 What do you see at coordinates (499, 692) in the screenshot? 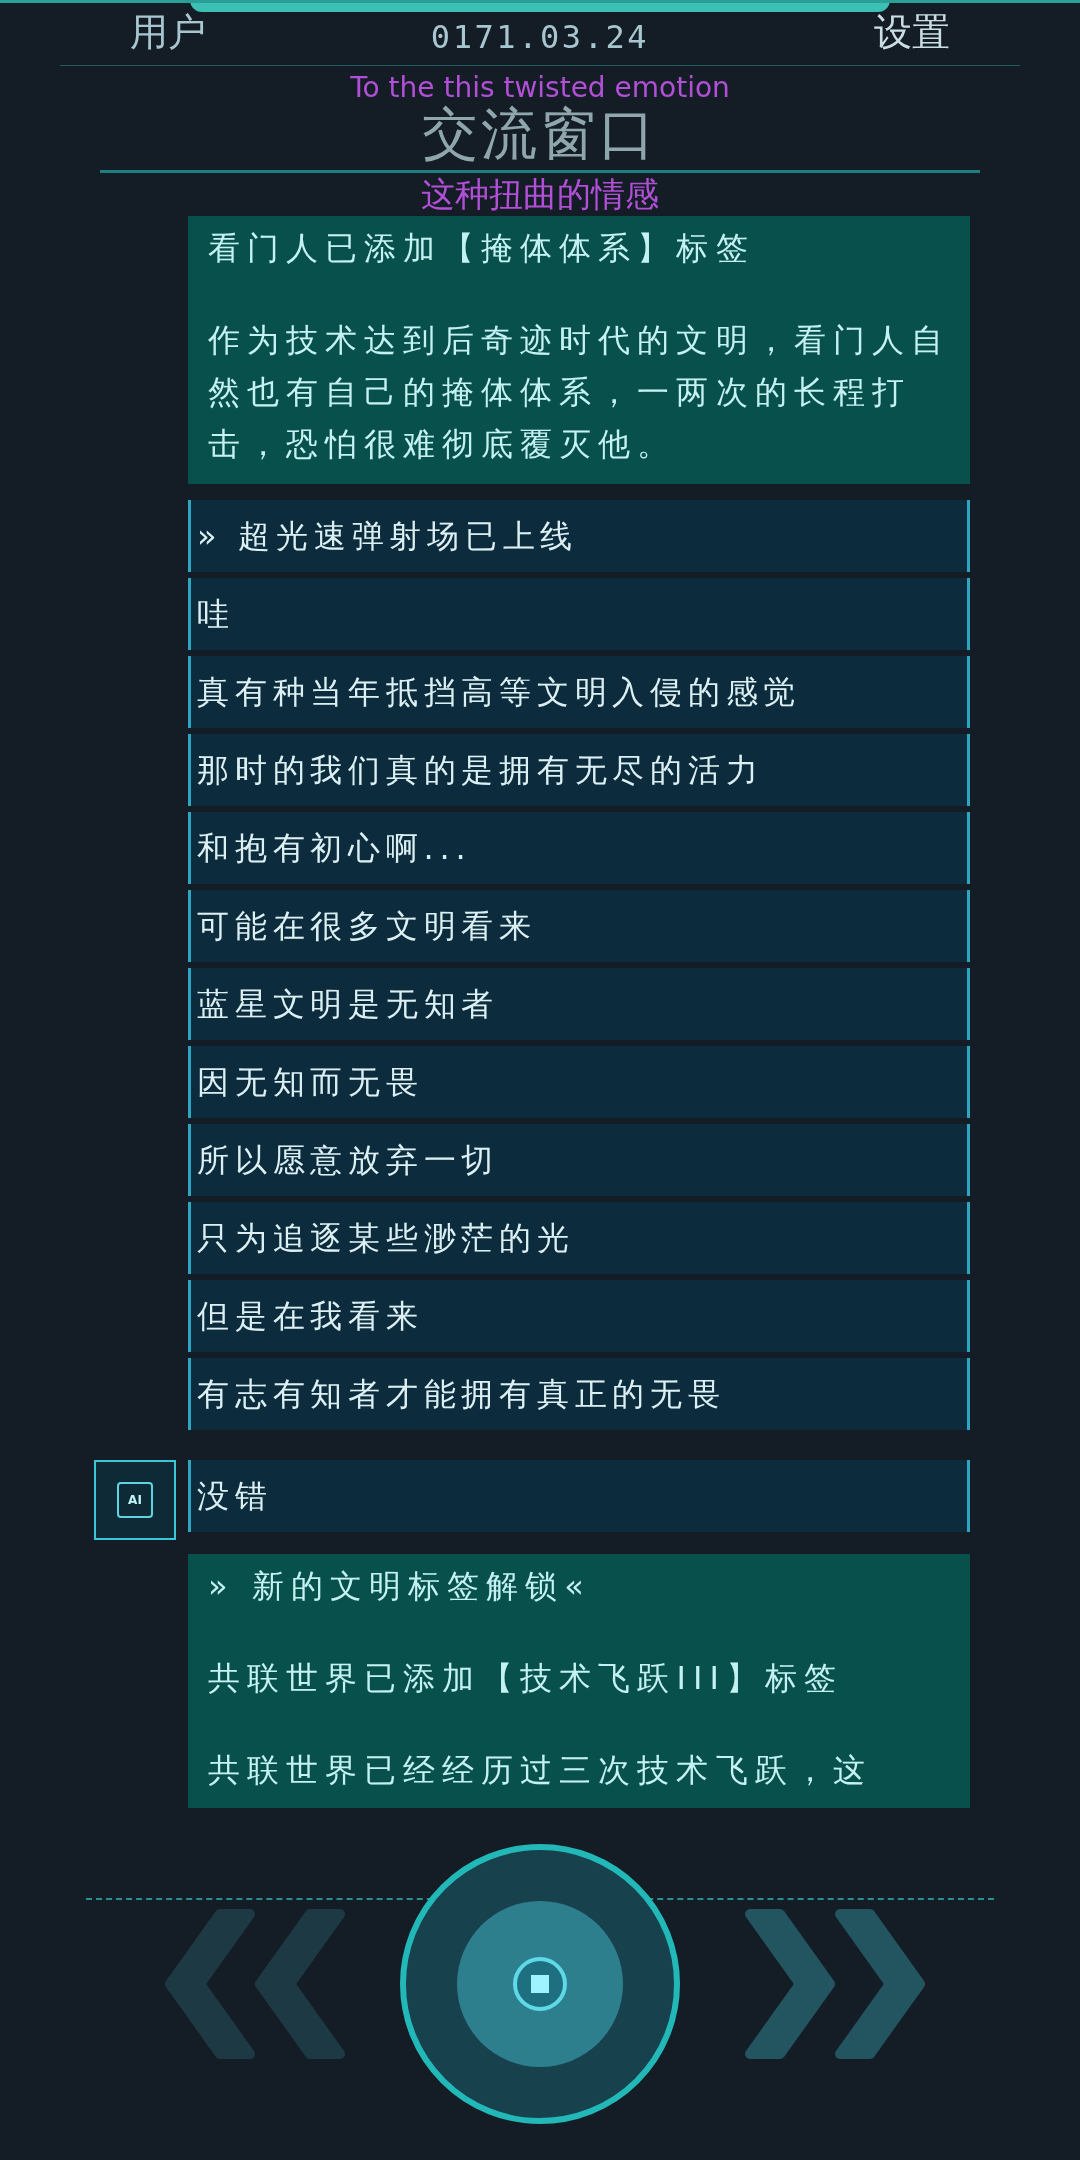
I see `message-text: 真有种当年抵挡高等文明入侵的感觉` at bounding box center [499, 692].